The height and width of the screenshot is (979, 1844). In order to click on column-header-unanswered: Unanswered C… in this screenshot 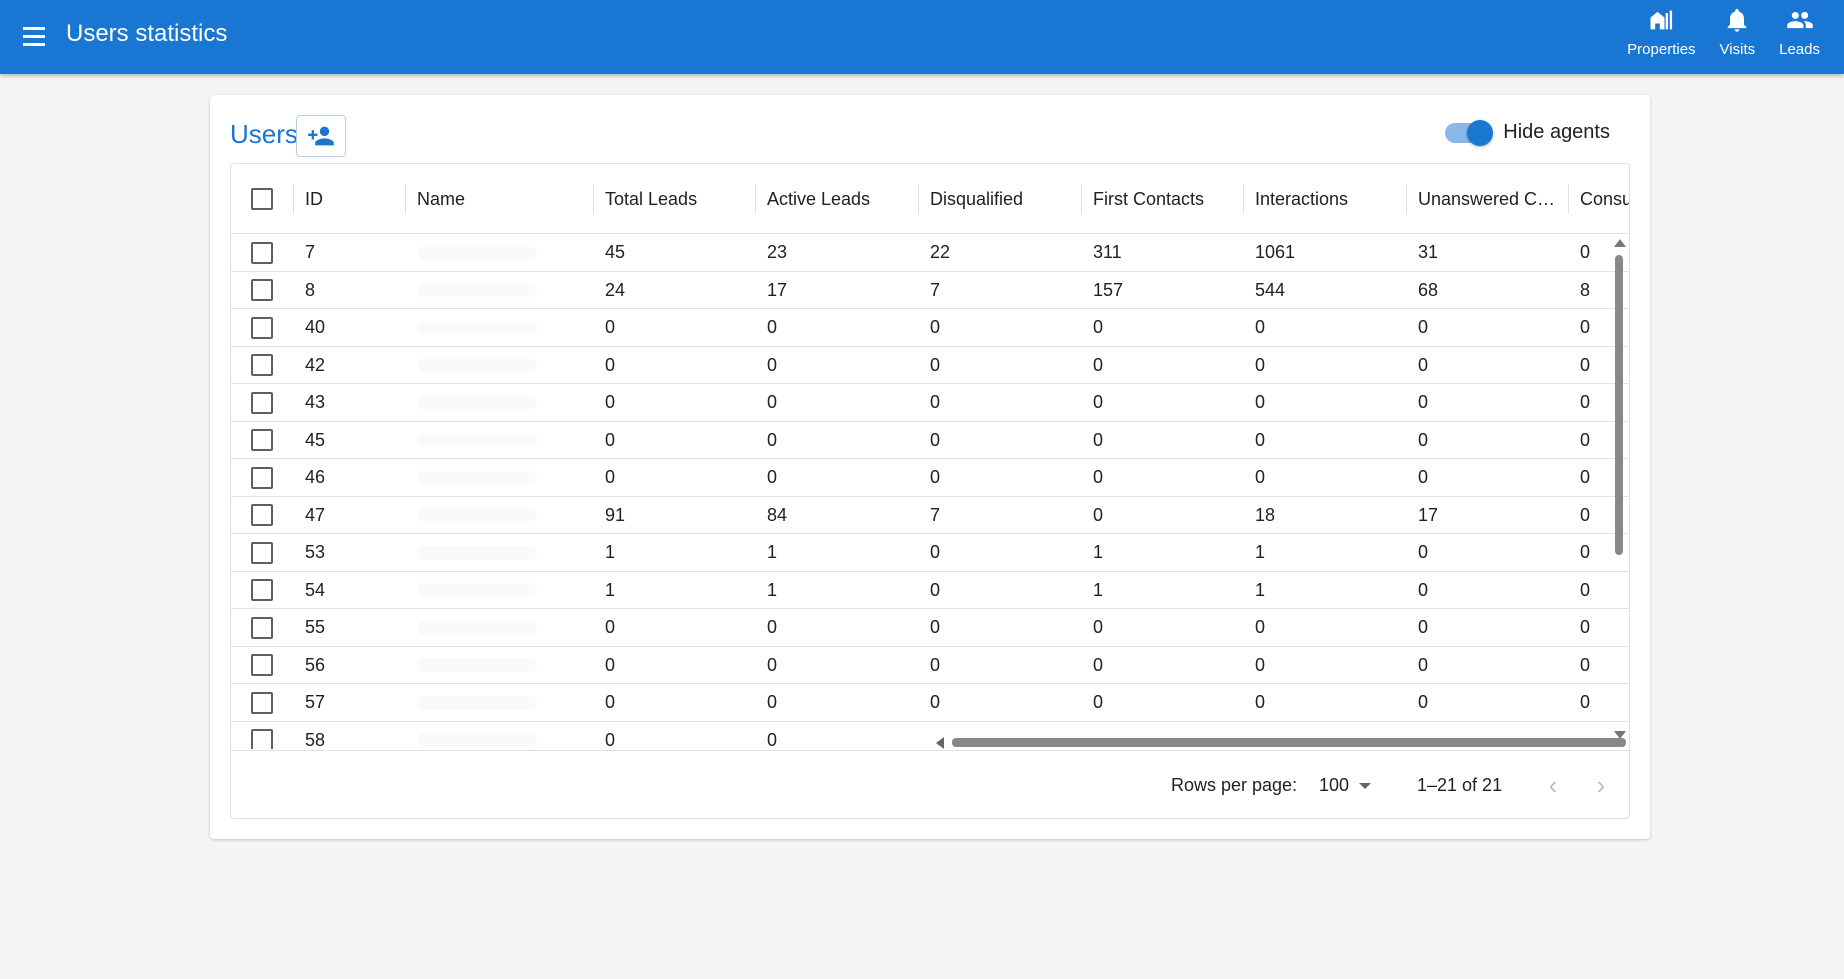, I will do `click(1493, 199)`.